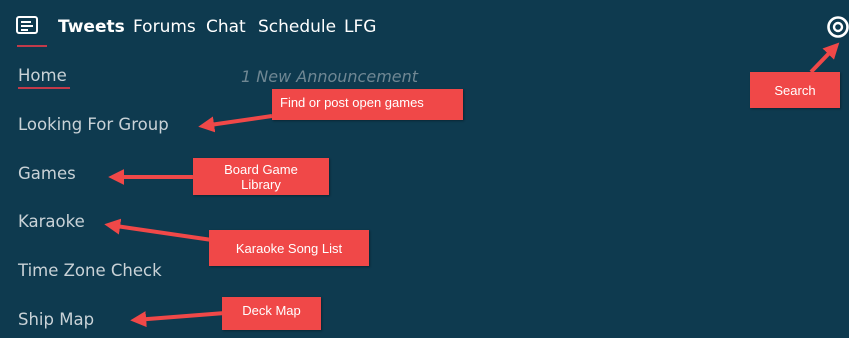 The image size is (849, 341). Describe the element at coordinates (90, 270) in the screenshot. I see `menu-item-time-zone-check: Time Zone Check` at that location.